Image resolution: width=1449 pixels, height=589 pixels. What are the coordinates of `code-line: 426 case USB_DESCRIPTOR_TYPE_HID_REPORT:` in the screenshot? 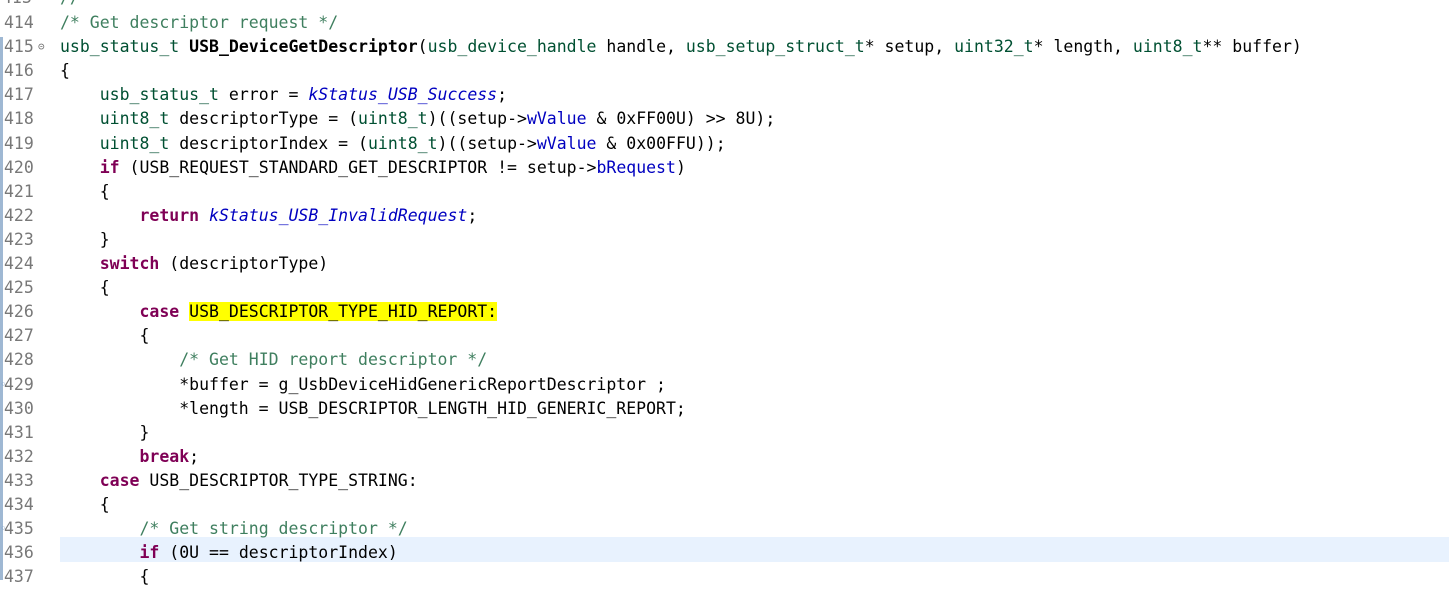 It's located at (724, 312).